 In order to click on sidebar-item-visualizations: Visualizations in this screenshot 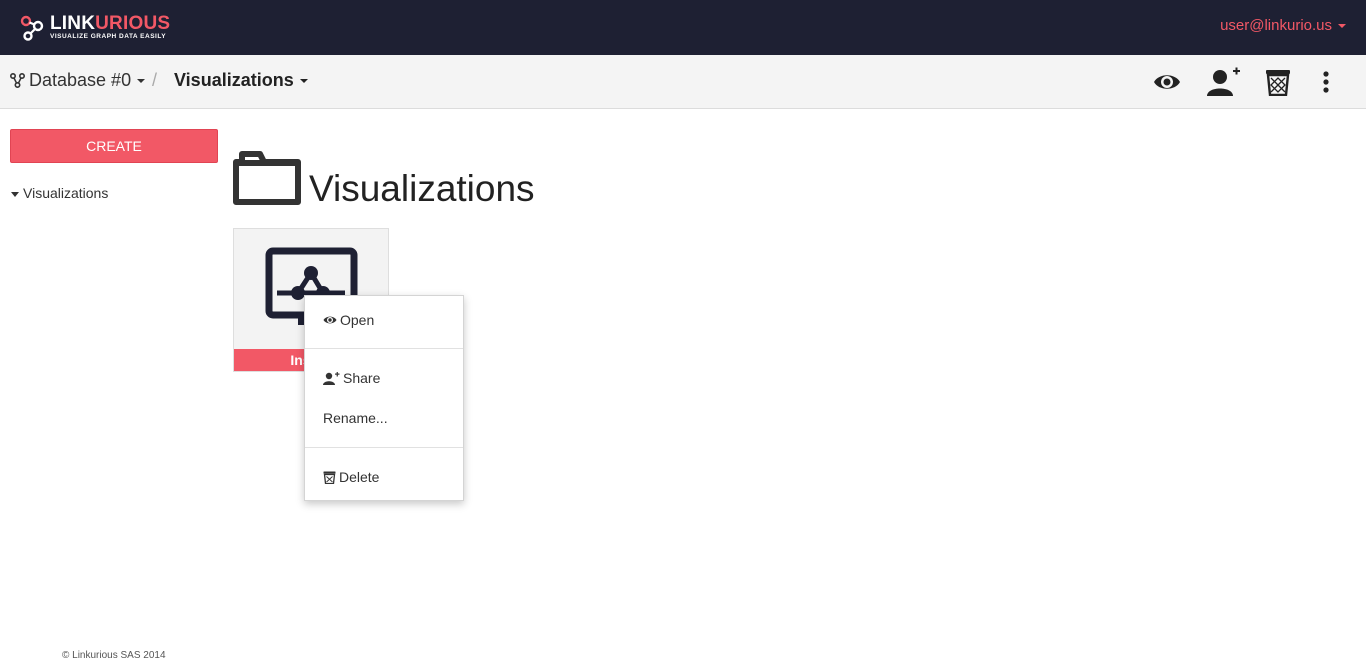, I will do `click(59, 193)`.